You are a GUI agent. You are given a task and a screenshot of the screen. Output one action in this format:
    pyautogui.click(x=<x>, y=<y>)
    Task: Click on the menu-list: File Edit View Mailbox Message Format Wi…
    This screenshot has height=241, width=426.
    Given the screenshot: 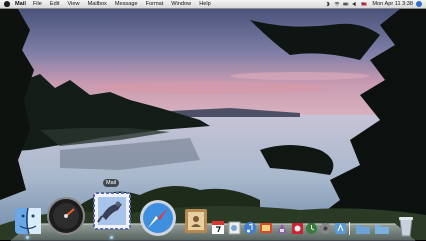 What is the action you would take?
    pyautogui.click(x=122, y=4)
    